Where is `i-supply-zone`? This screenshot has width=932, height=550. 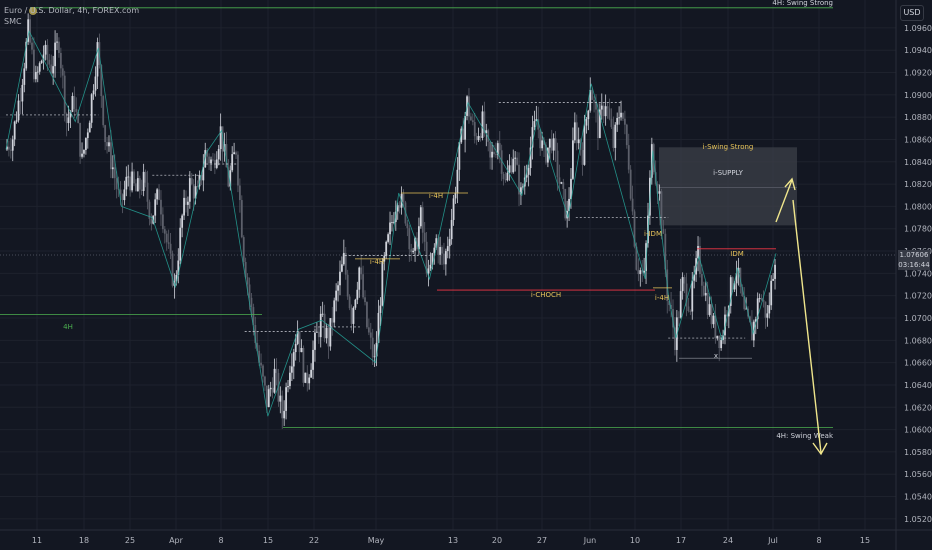 i-supply-zone is located at coordinates (728, 186).